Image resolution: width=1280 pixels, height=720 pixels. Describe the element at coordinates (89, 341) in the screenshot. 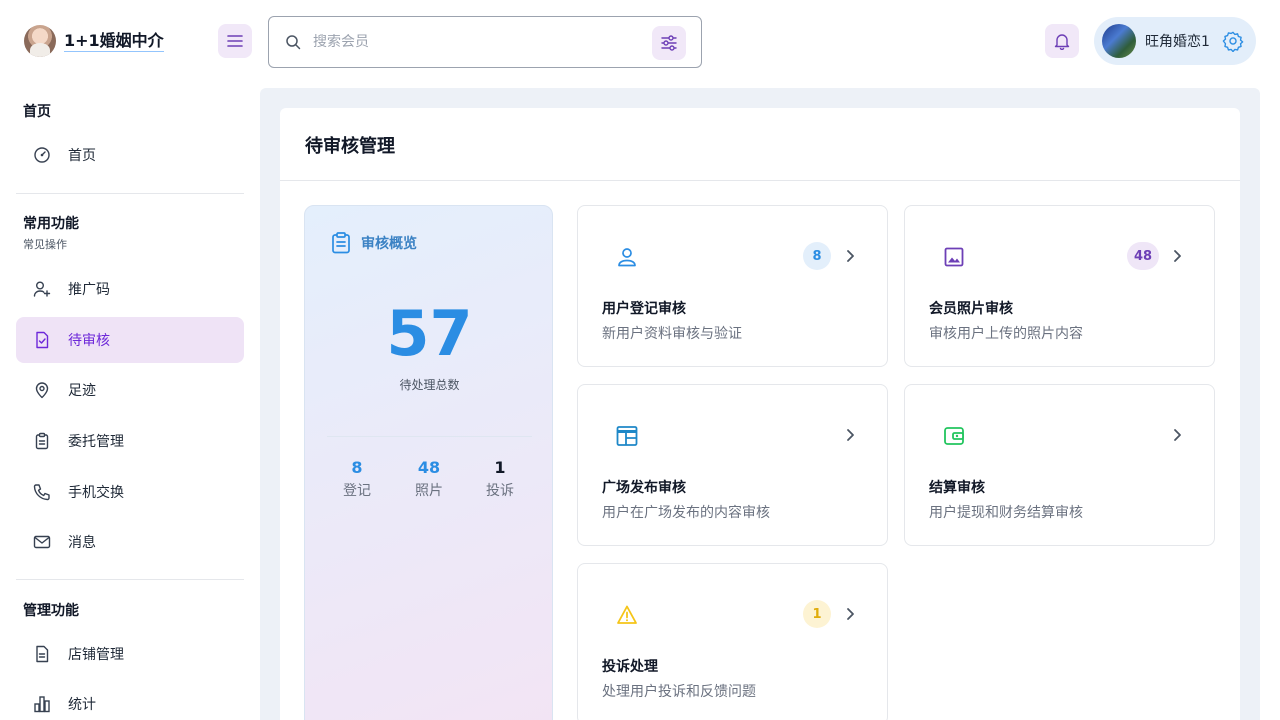

I see `sidebar-item-label: 待审核` at that location.